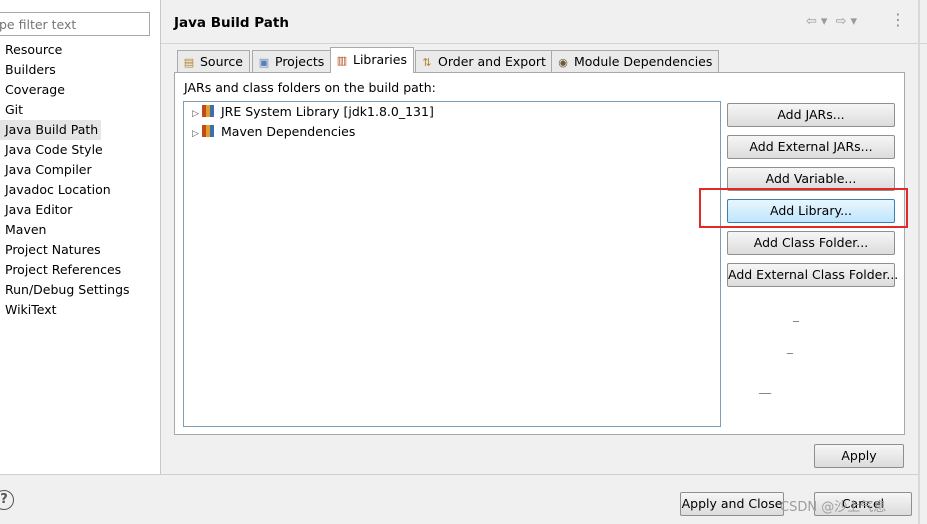 The image size is (927, 524). Describe the element at coordinates (189, 62) in the screenshot. I see `source-folder-icon: ▤` at that location.